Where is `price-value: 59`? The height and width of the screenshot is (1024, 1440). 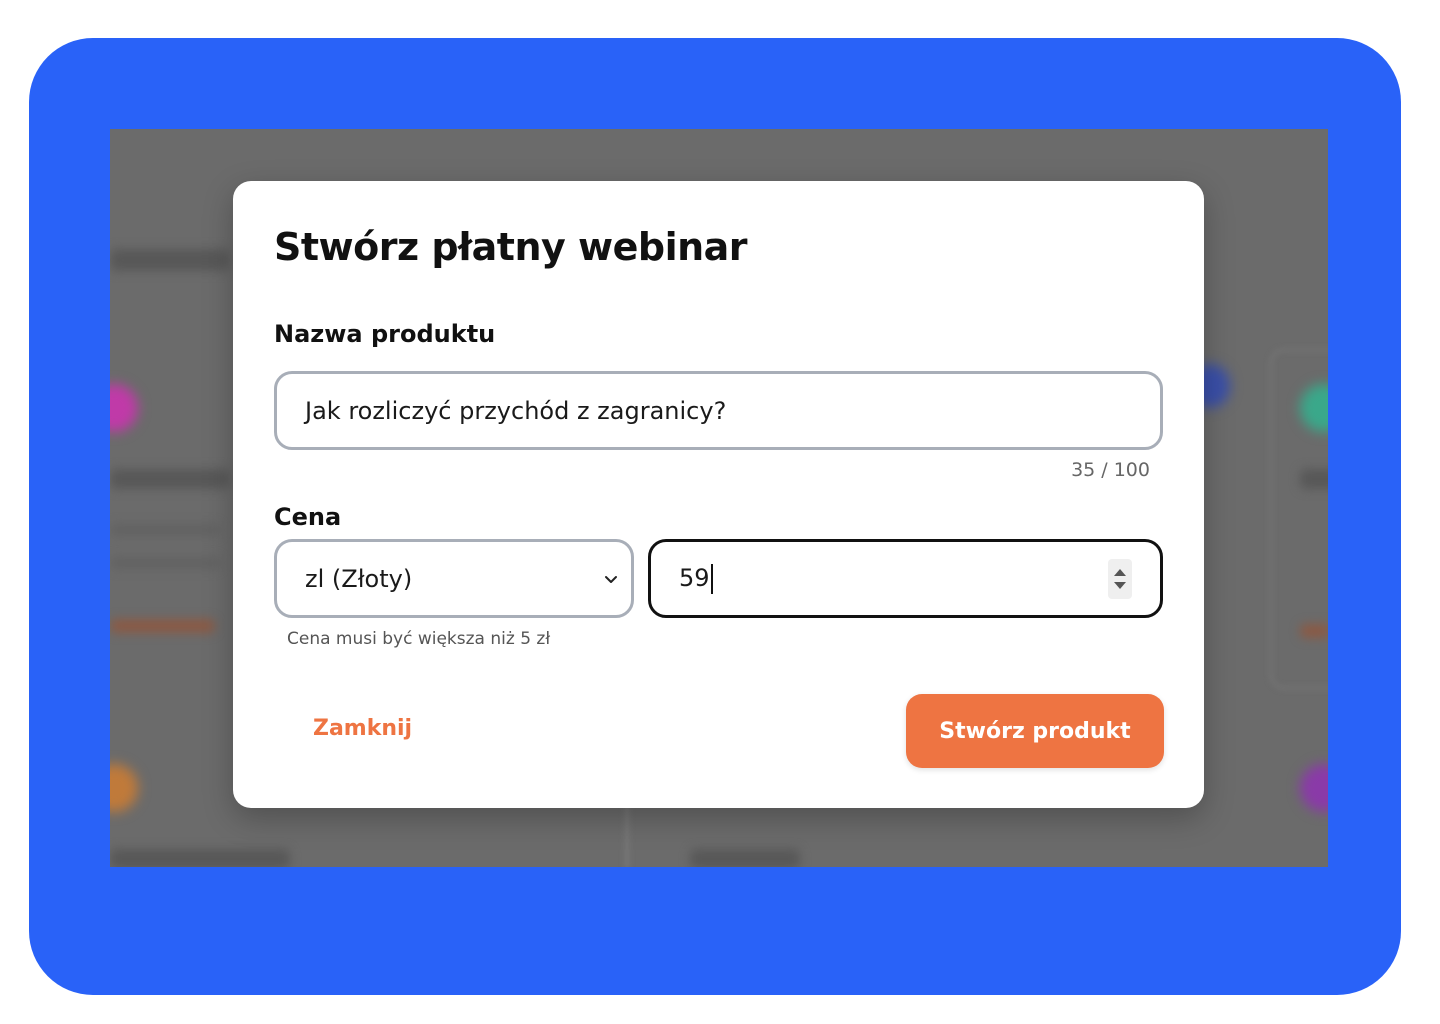 price-value: 59 is located at coordinates (694, 577).